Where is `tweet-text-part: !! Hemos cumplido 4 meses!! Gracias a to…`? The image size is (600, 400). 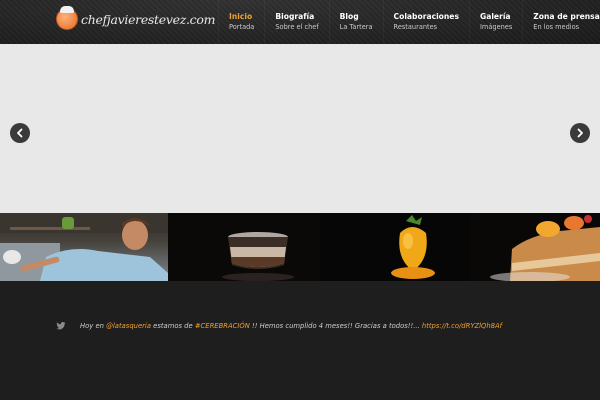 tweet-text-part: !! Hemos cumplido 4 meses!! Gracias a to… is located at coordinates (335, 326).